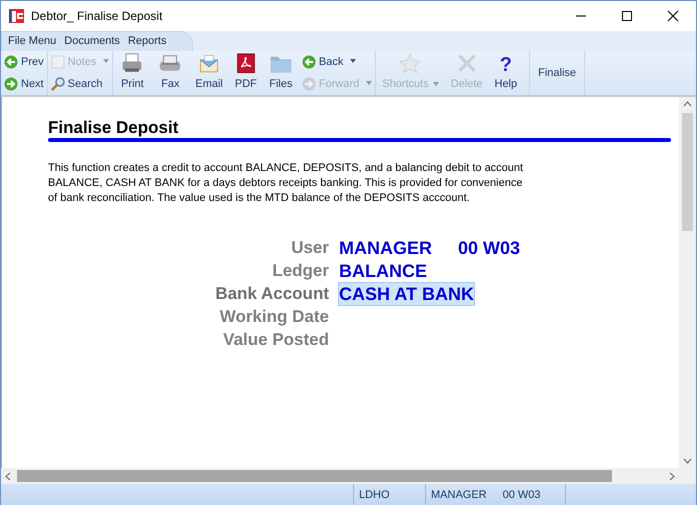 This screenshot has width=697, height=505. I want to click on page-heading: Finalise Deposit, so click(114, 128).